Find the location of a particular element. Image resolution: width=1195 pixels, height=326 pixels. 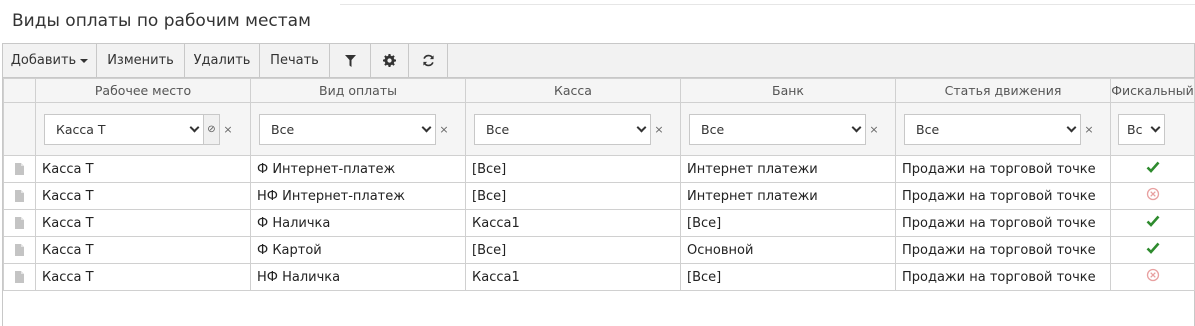

filter-button is located at coordinates (350, 60).